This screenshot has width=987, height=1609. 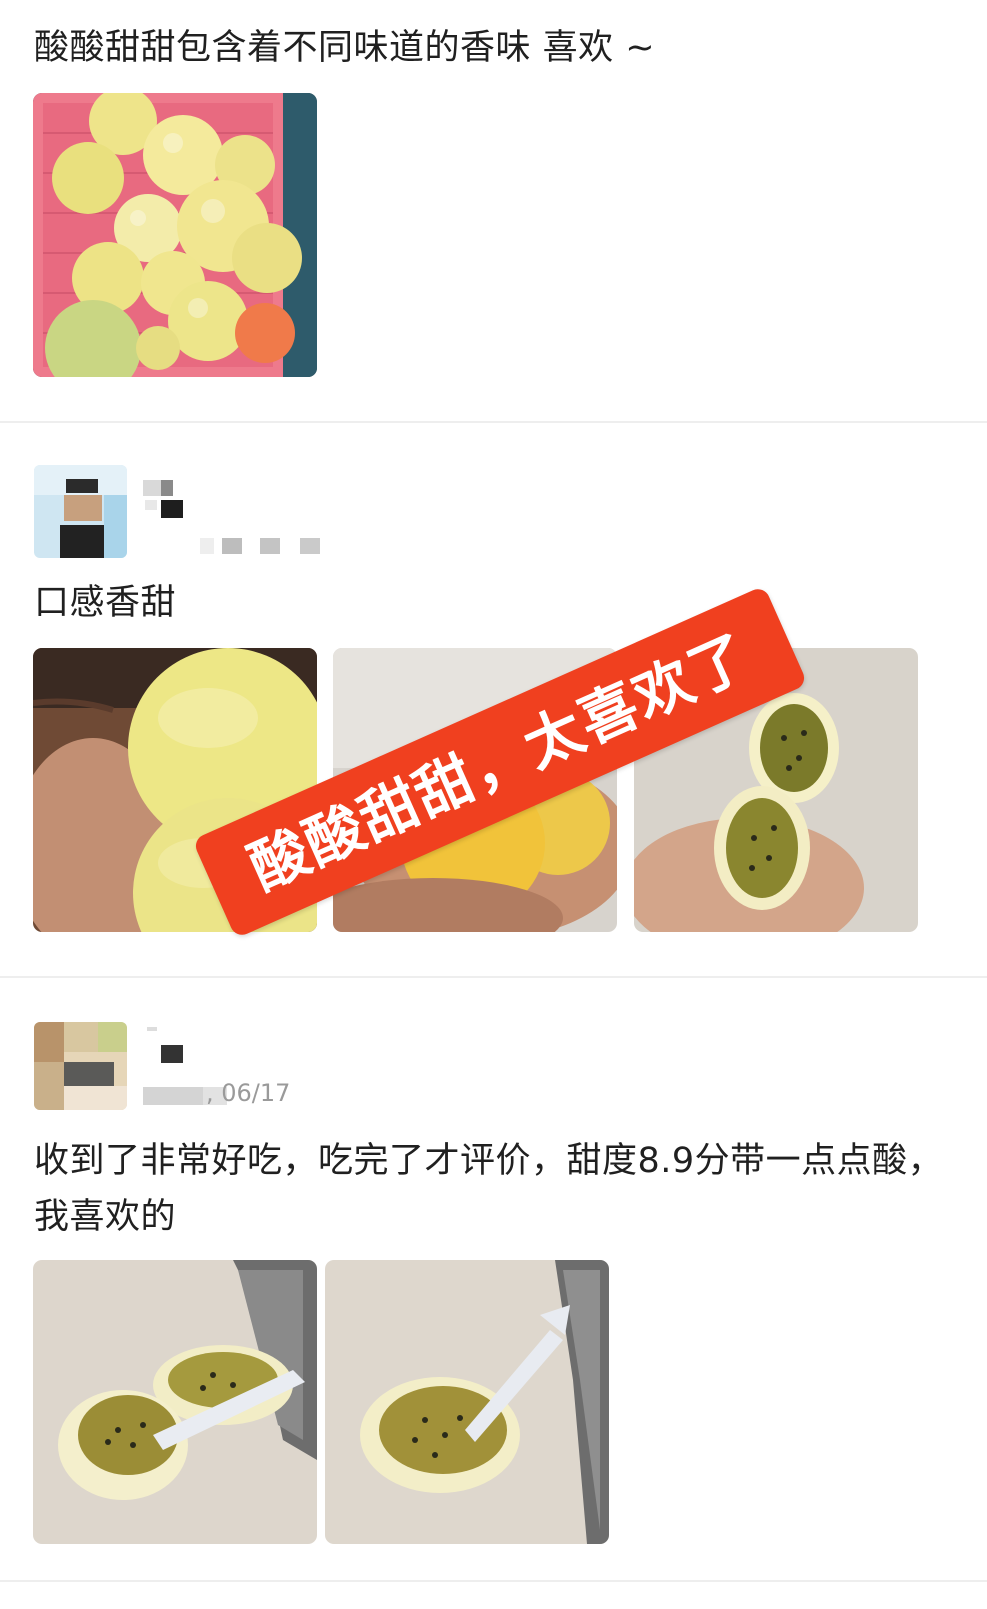 What do you see at coordinates (260, 546) in the screenshot?
I see `review-date-blur` at bounding box center [260, 546].